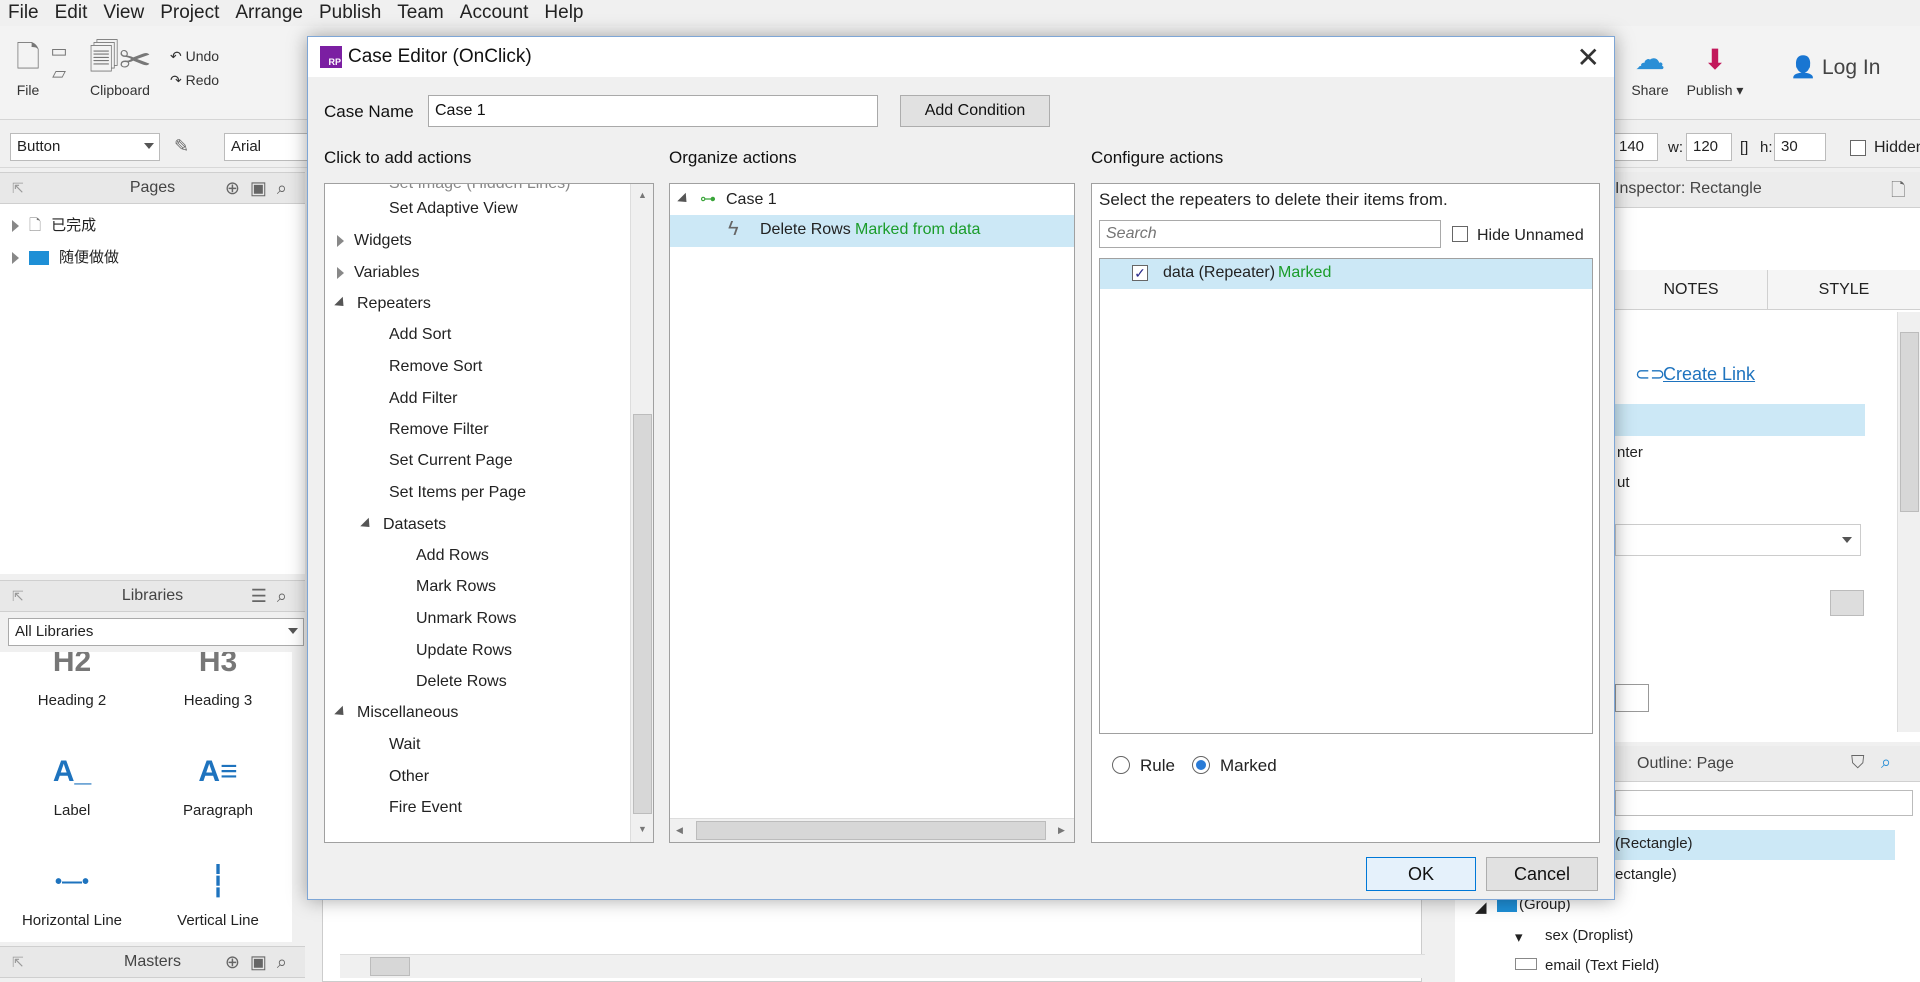  I want to click on close-icon: ✕, so click(1588, 57).